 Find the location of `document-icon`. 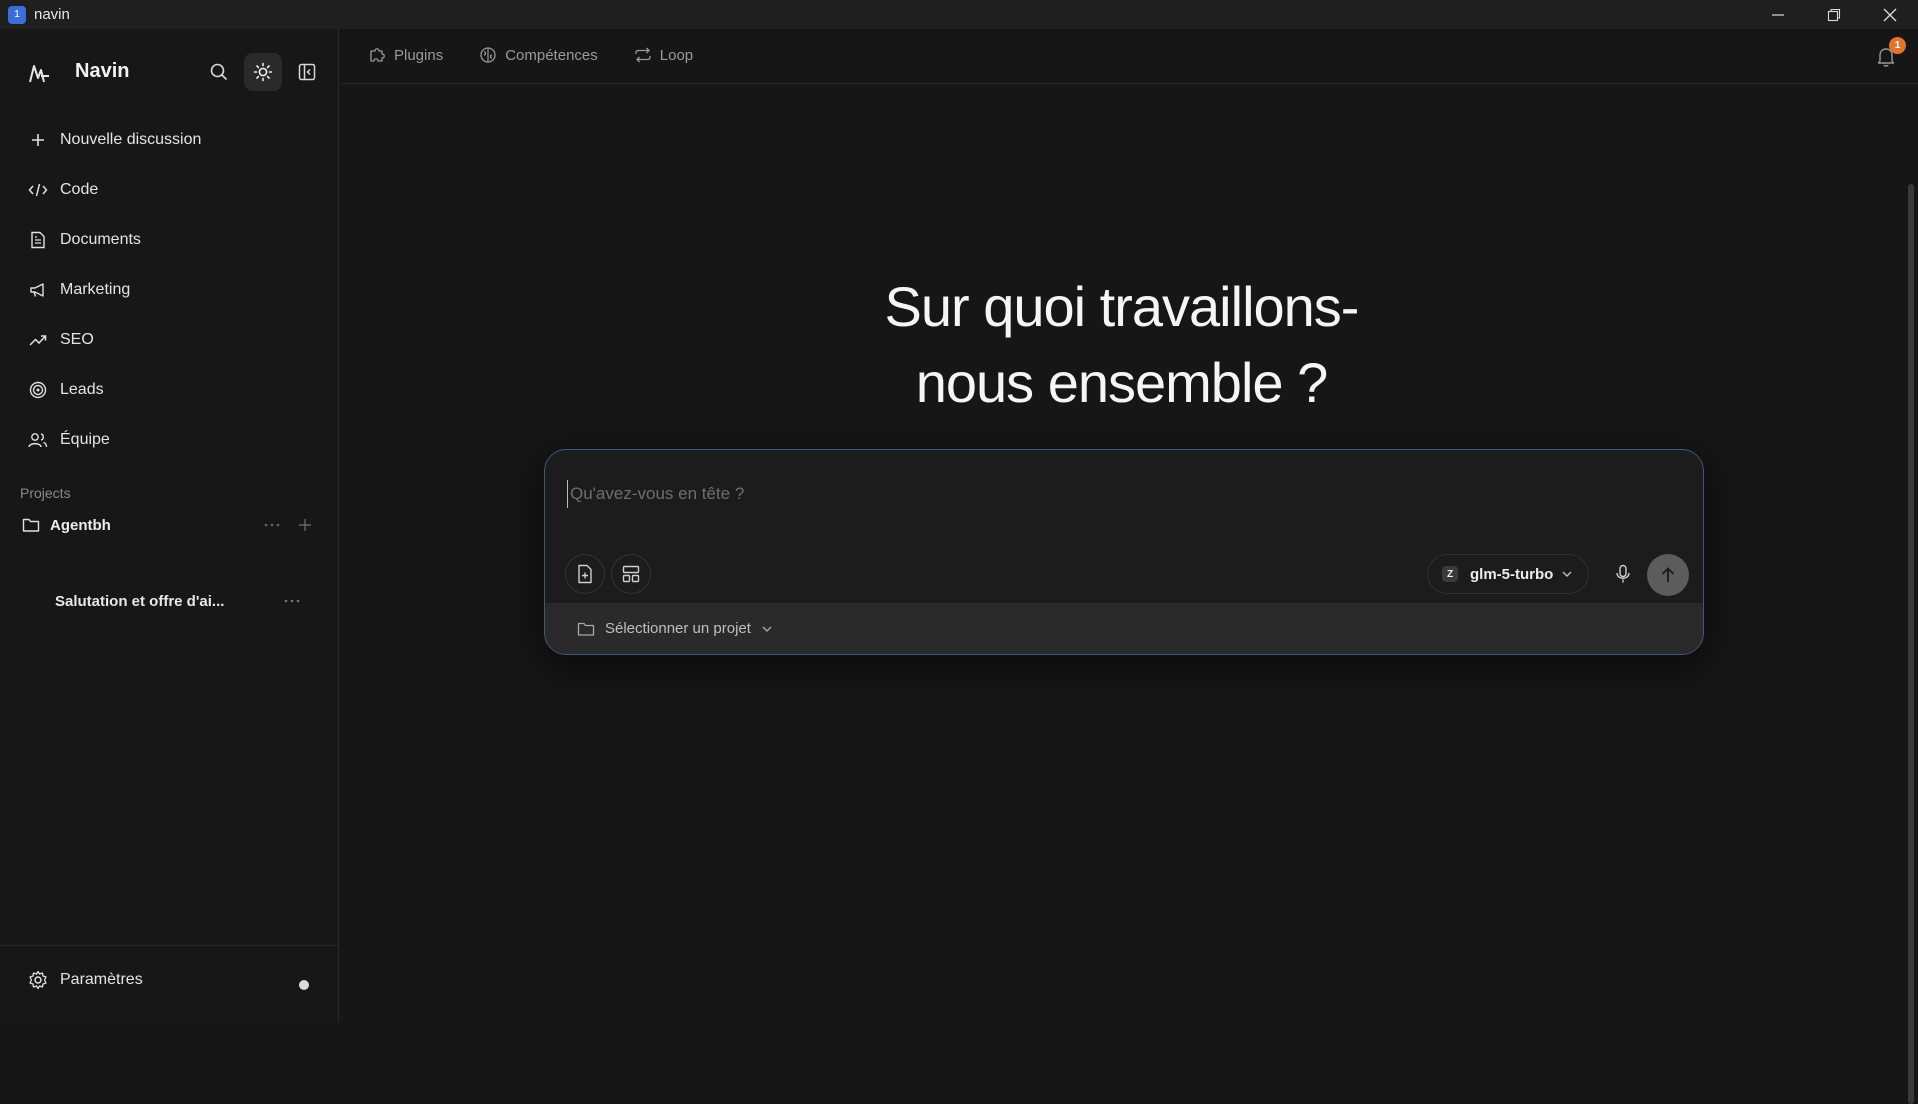

document-icon is located at coordinates (38, 240).